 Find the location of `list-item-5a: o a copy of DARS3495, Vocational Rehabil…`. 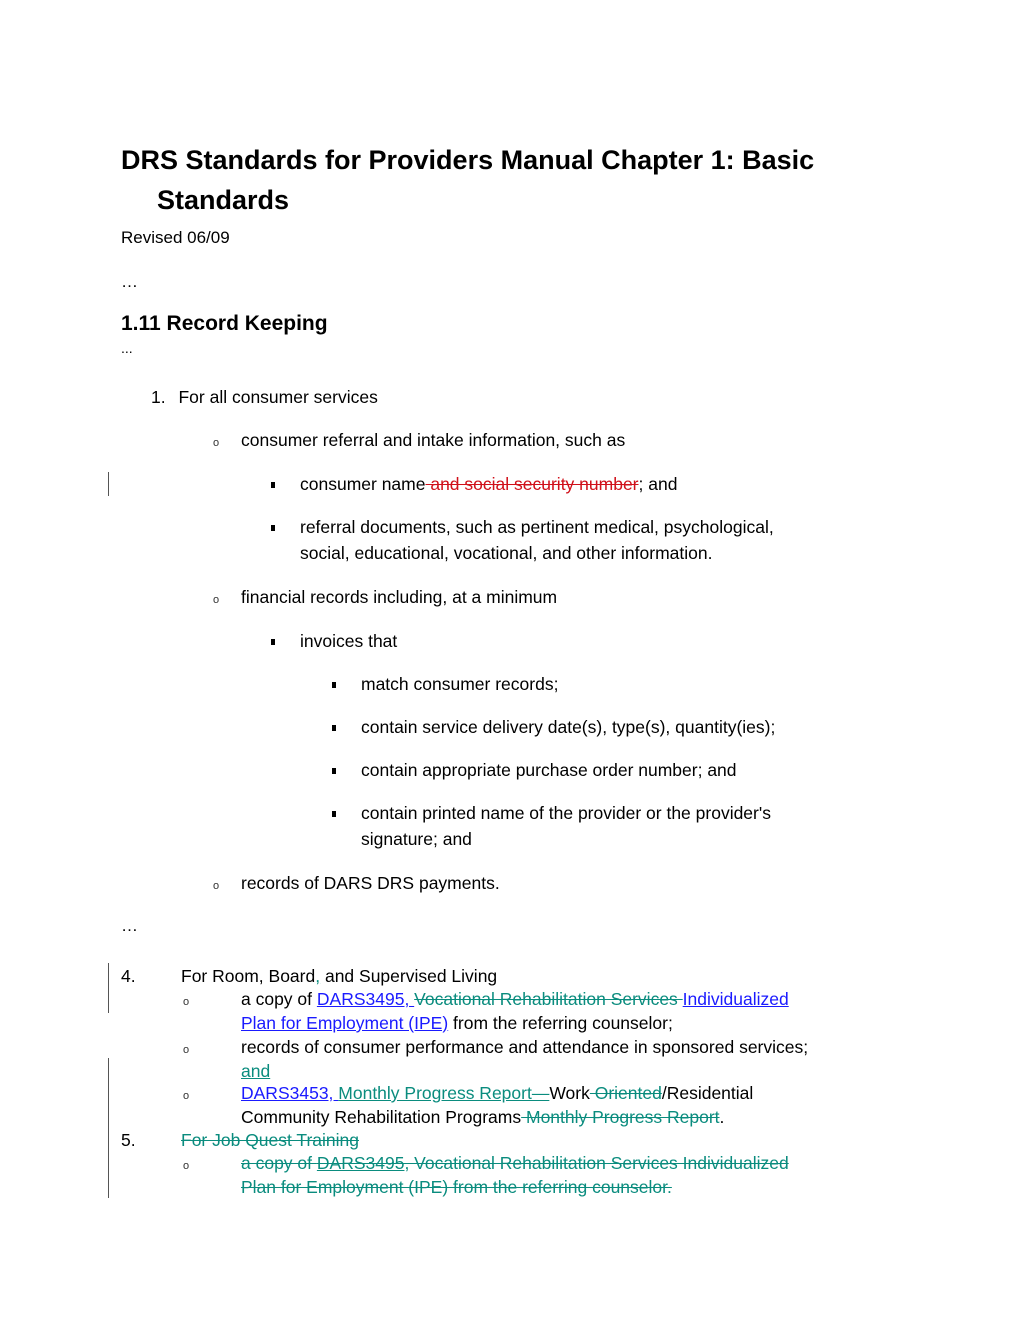

list-item-5a: o a copy of DARS3495, Vocational Rehabil… is located at coordinates (486, 1174).